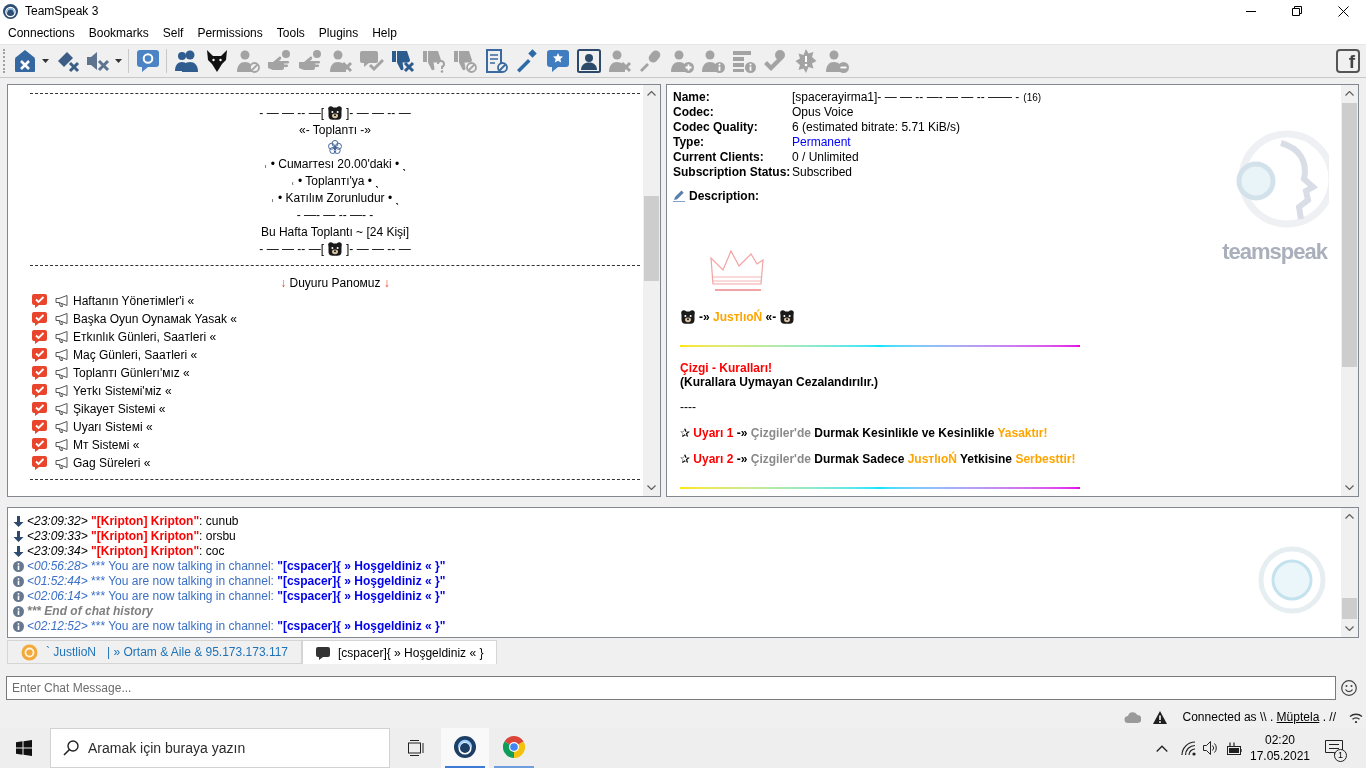  What do you see at coordinates (112, 463) in the screenshot?
I see `board-item: Gag Süreleri «` at bounding box center [112, 463].